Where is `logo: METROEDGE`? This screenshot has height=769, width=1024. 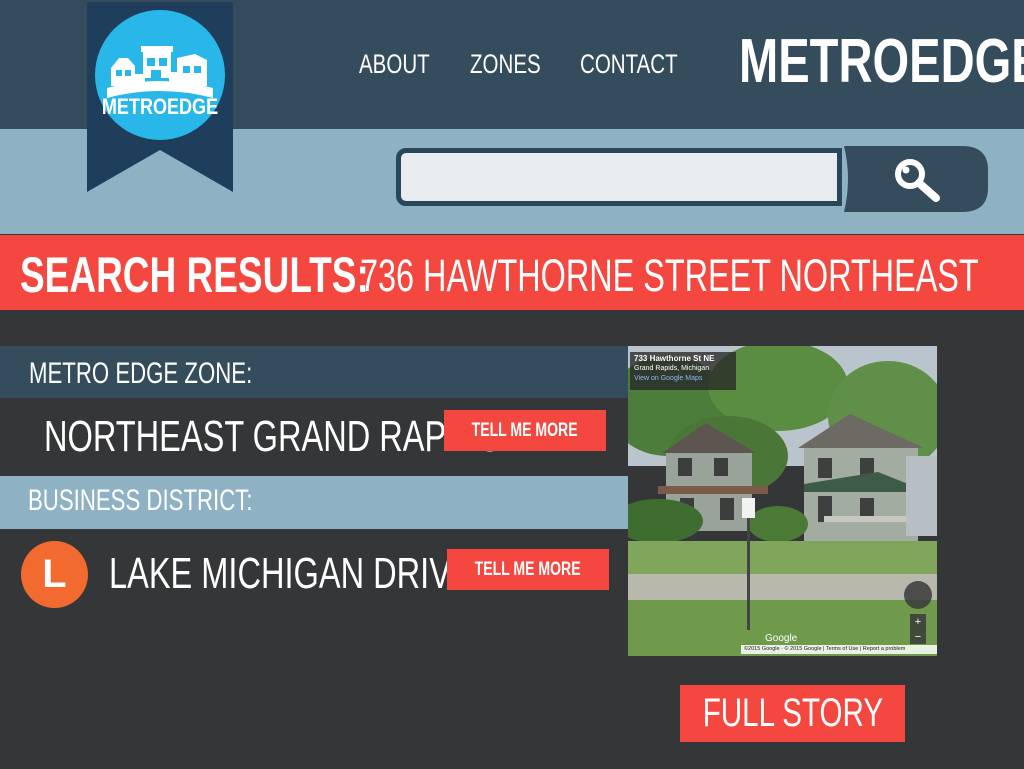 logo: METROEDGE is located at coordinates (160, 97).